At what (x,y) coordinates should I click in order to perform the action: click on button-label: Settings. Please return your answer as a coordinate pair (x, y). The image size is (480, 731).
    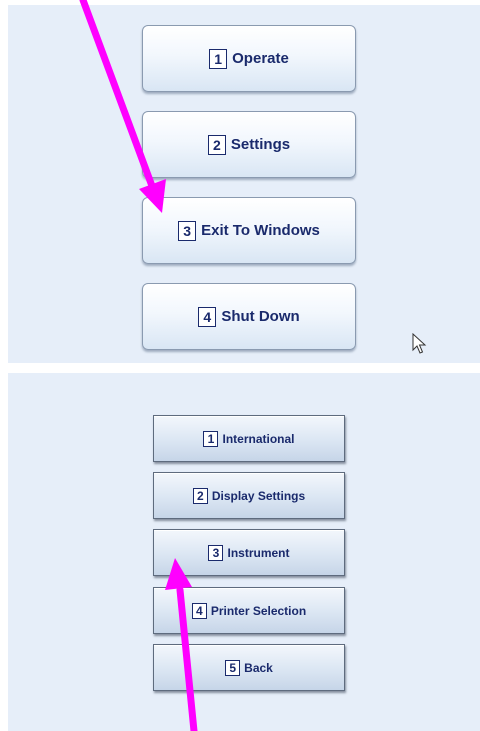
    Looking at the image, I should click on (260, 144).